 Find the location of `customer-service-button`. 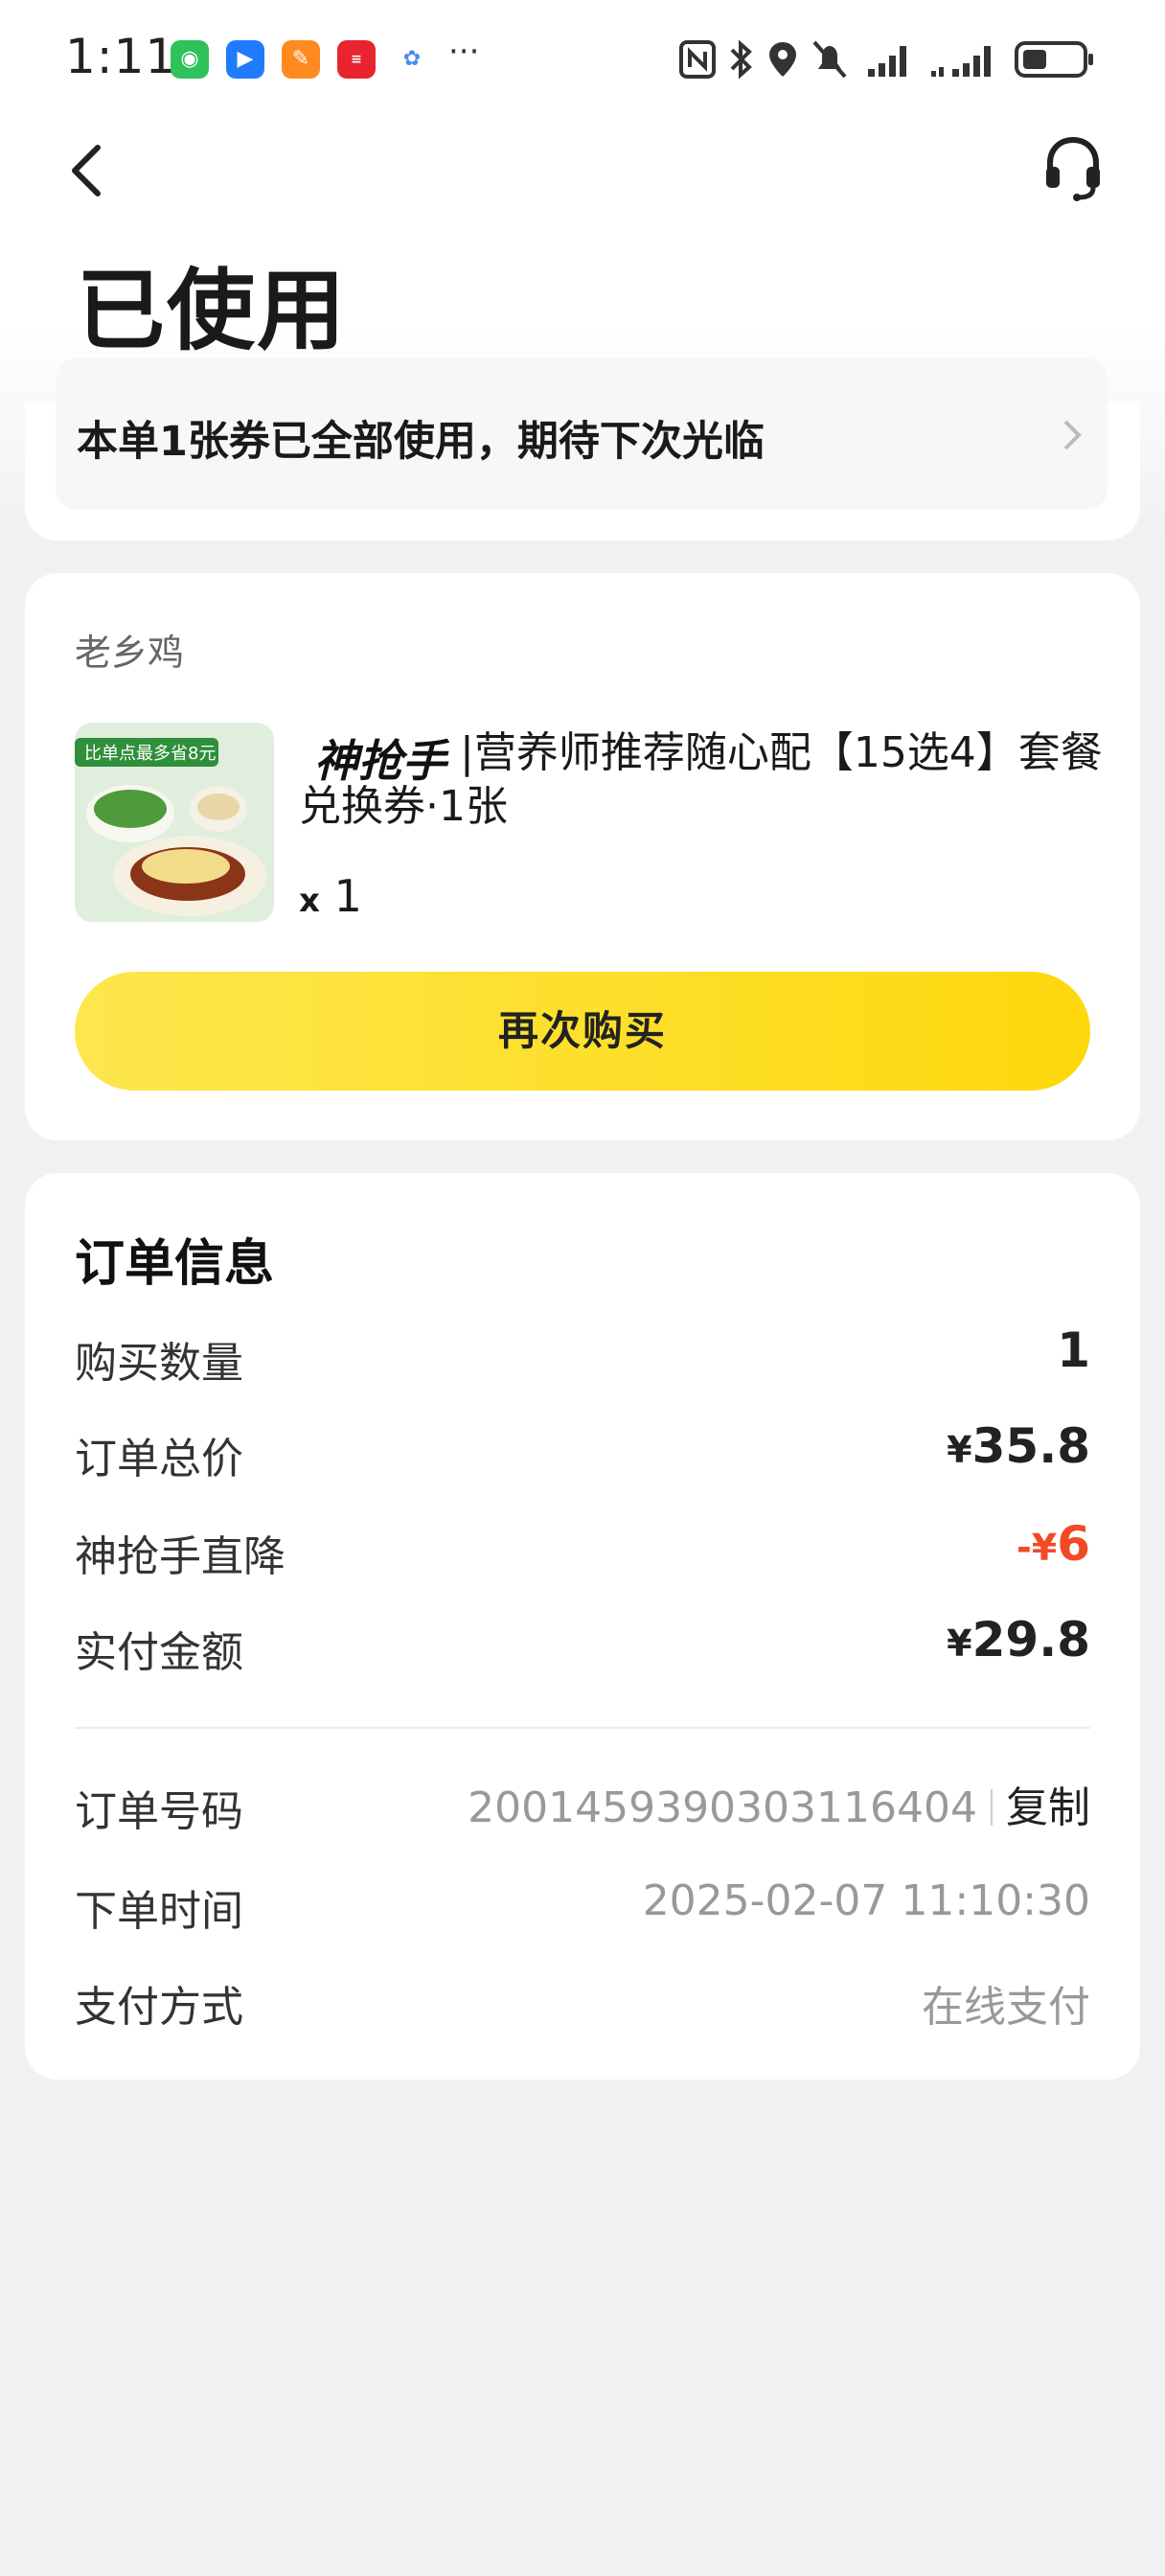

customer-service-button is located at coordinates (1073, 168).